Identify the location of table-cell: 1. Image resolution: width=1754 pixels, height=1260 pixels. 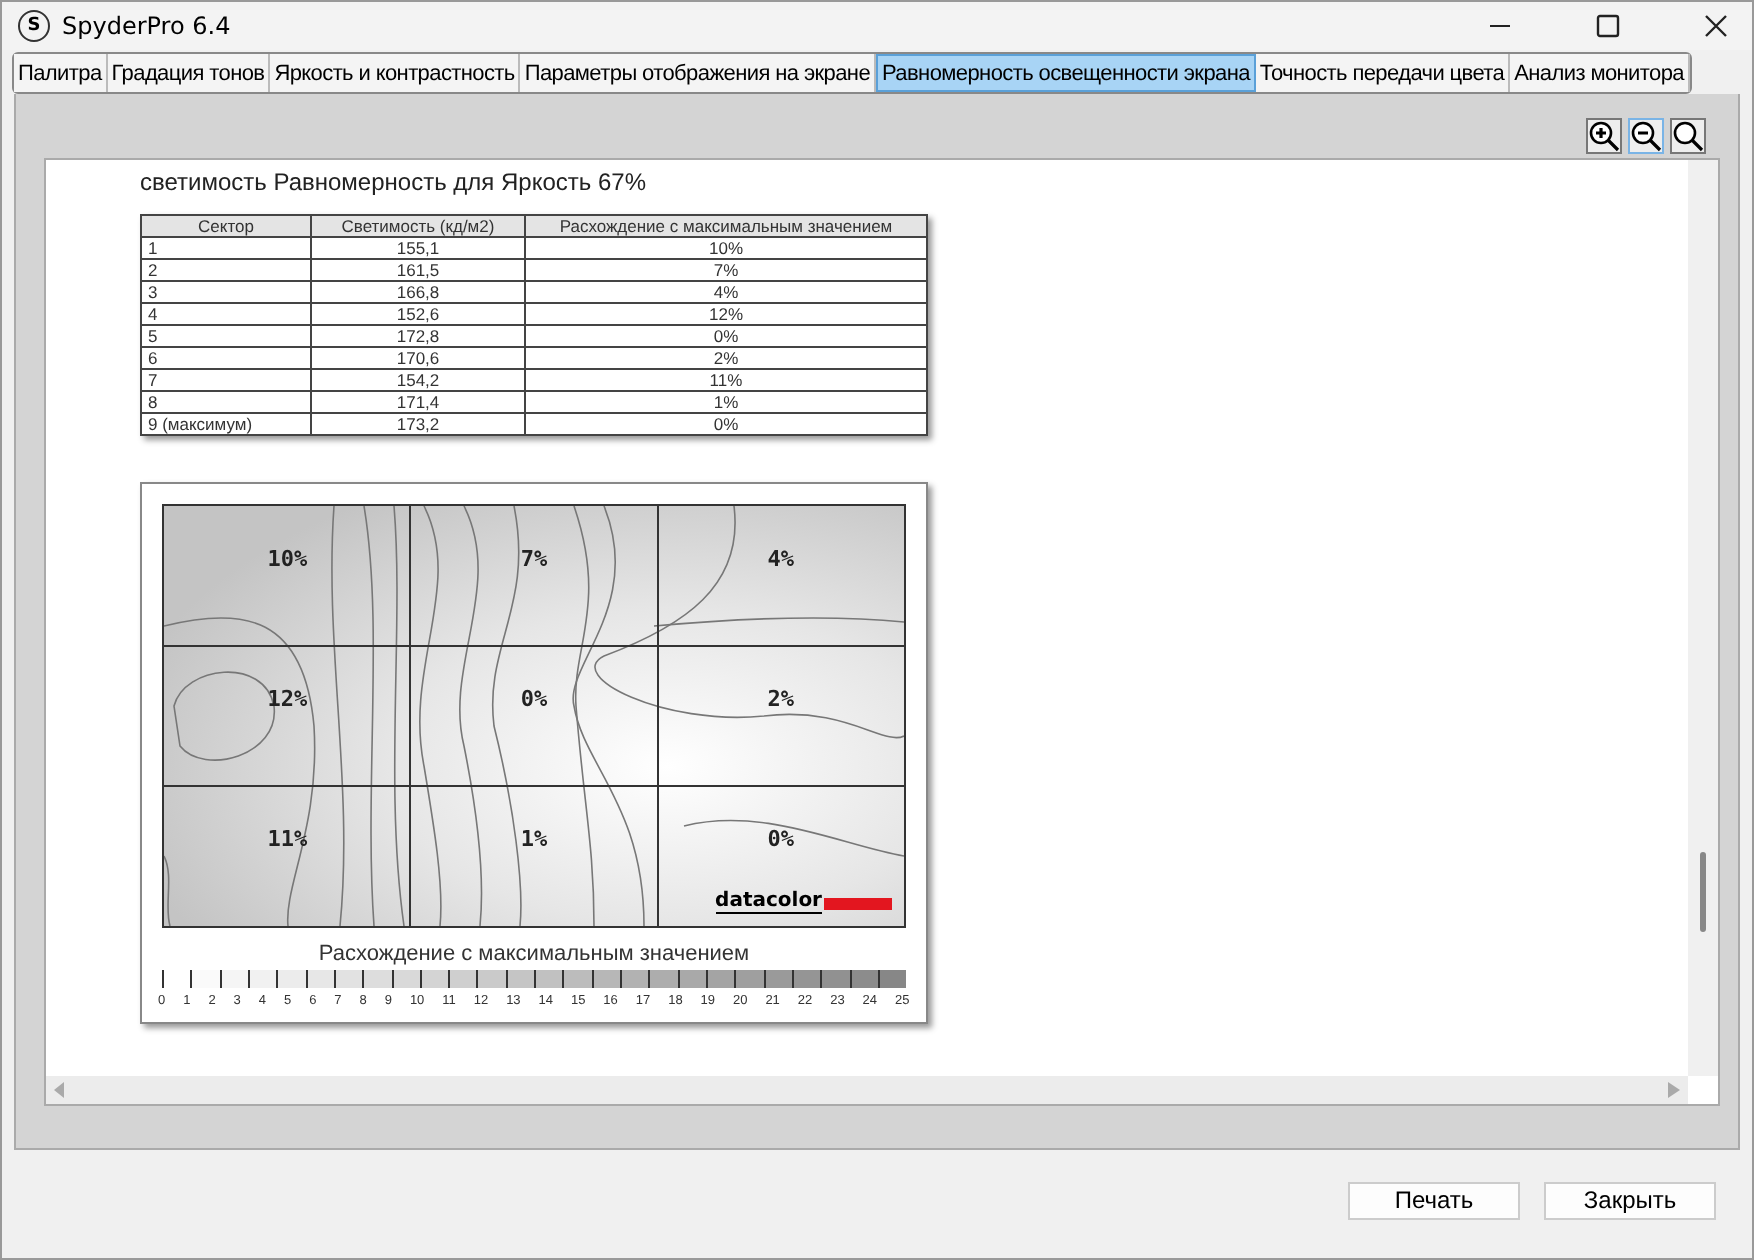
(226, 248).